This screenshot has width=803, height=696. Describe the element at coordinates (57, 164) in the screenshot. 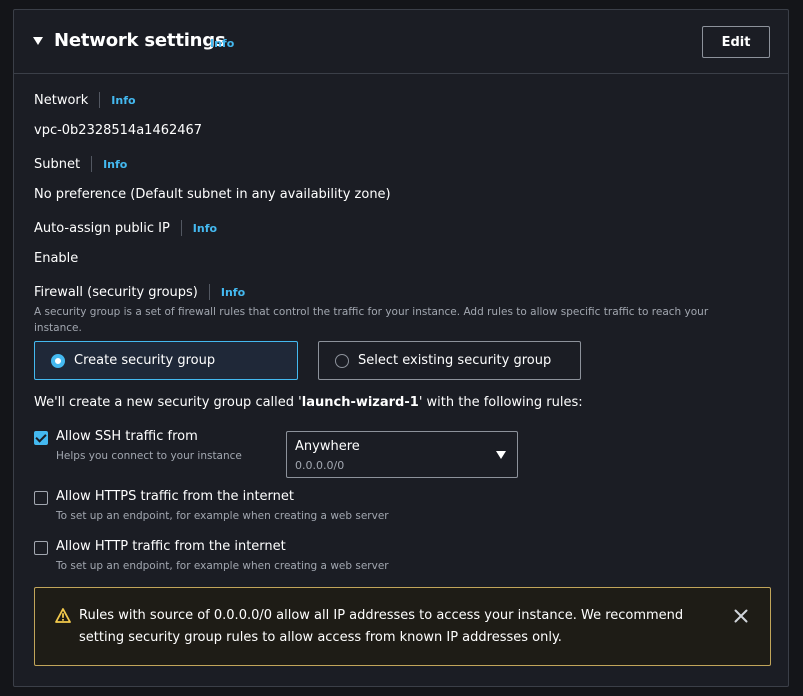

I see `subnet-label: Subnet` at that location.